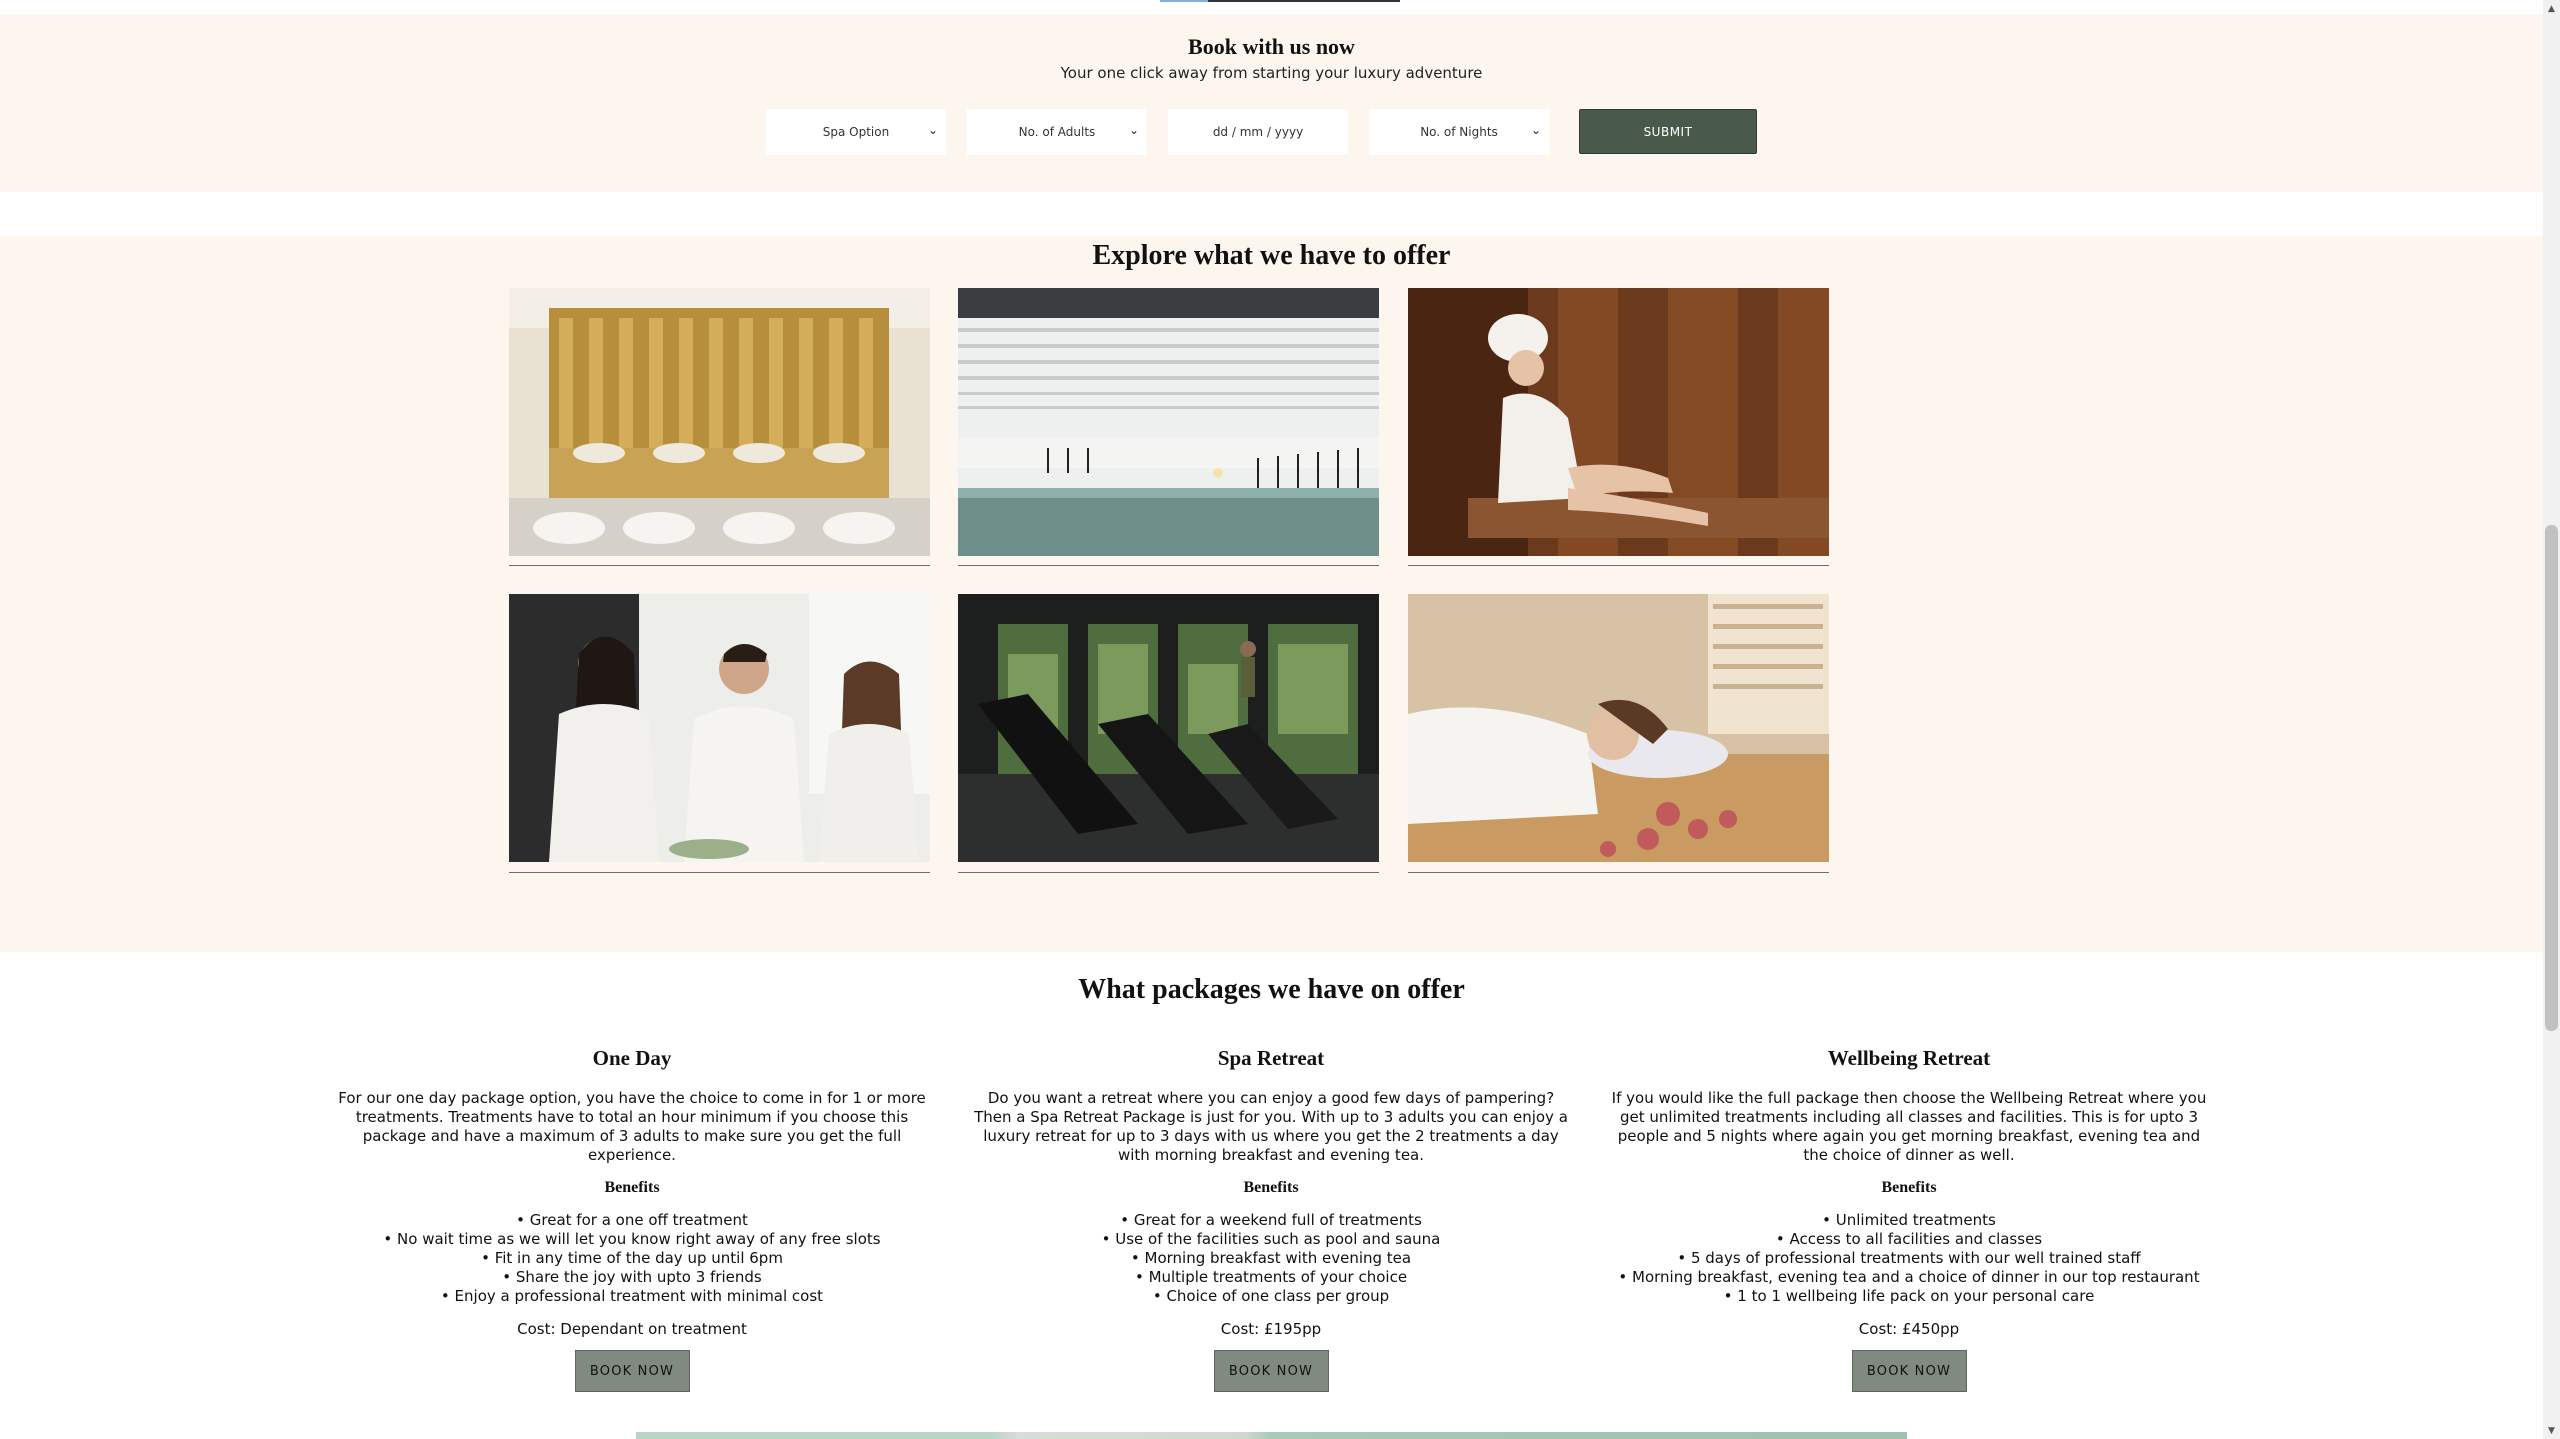 The height and width of the screenshot is (1439, 2560). I want to click on benefit-item: Share the joy with upto 3 friends, so click(632, 1277).